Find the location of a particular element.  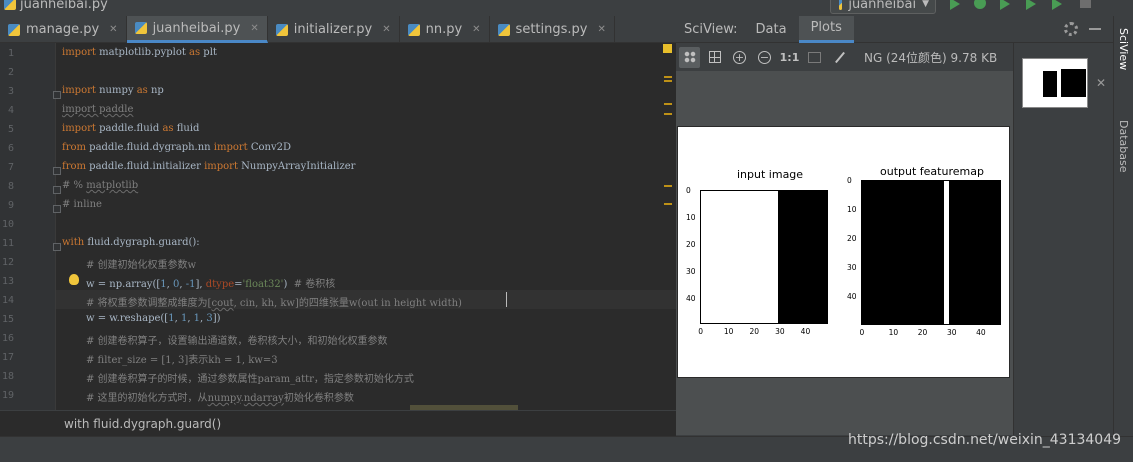

code-line-15: w = w.reshape([1, 1, 1, 3]) is located at coordinates (153, 318).